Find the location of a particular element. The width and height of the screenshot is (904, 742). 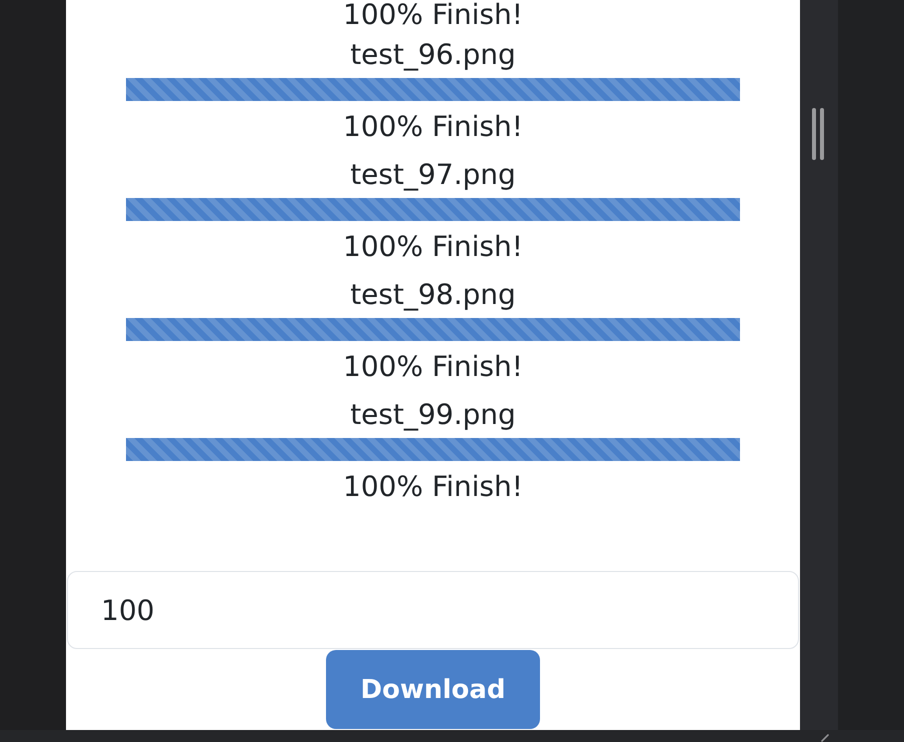

download-button: Download is located at coordinates (433, 689).